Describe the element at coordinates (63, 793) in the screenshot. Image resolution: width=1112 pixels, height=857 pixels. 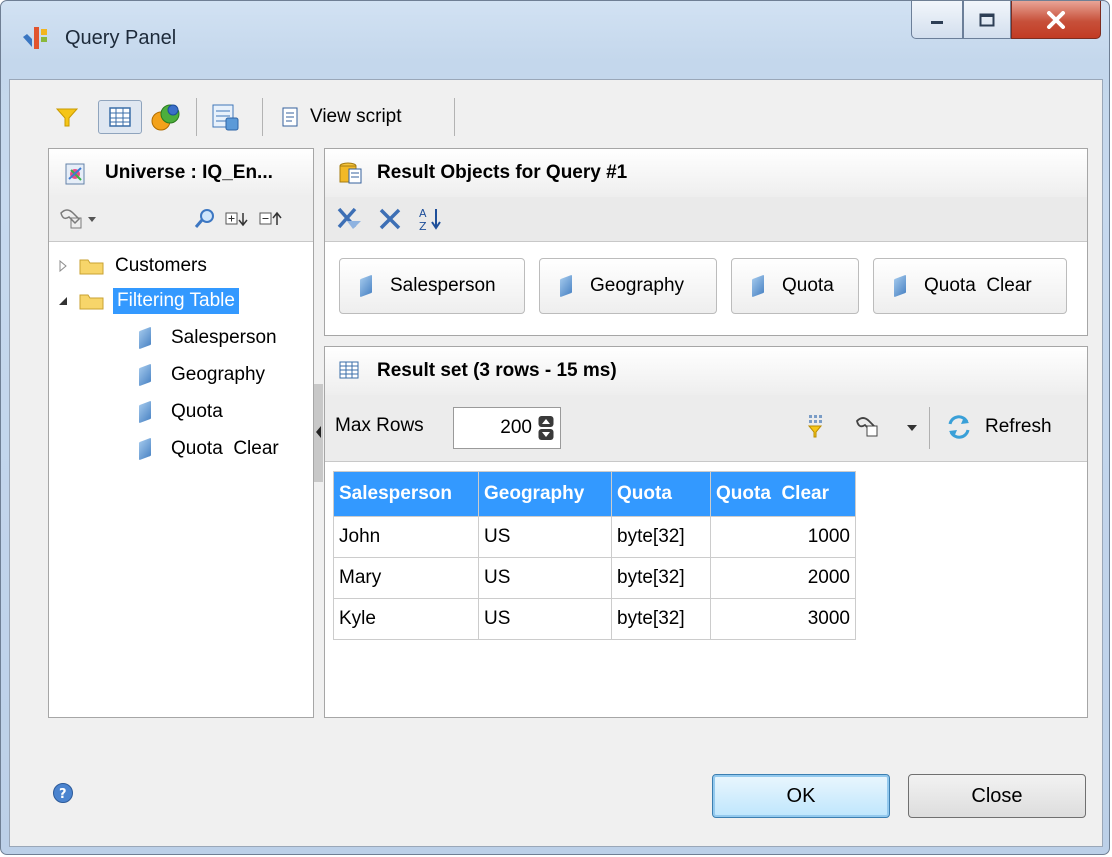
I see `help-icon: ?` at that location.